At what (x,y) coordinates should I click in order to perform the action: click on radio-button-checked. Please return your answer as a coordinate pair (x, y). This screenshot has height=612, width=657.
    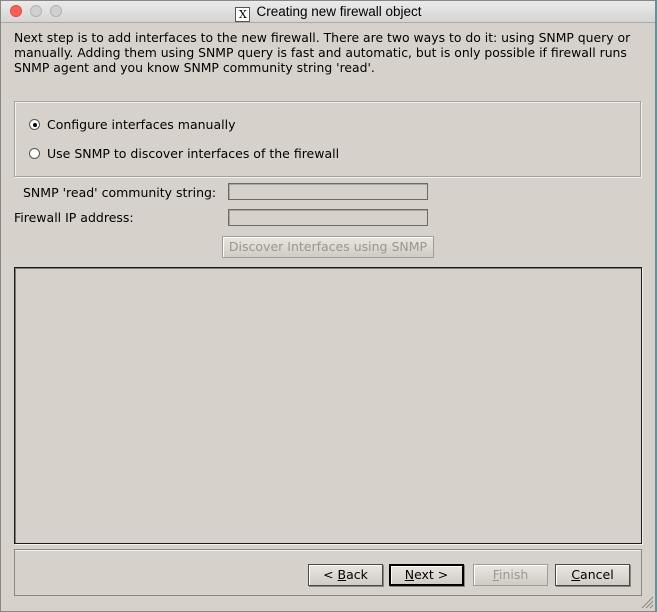
    Looking at the image, I should click on (34, 124).